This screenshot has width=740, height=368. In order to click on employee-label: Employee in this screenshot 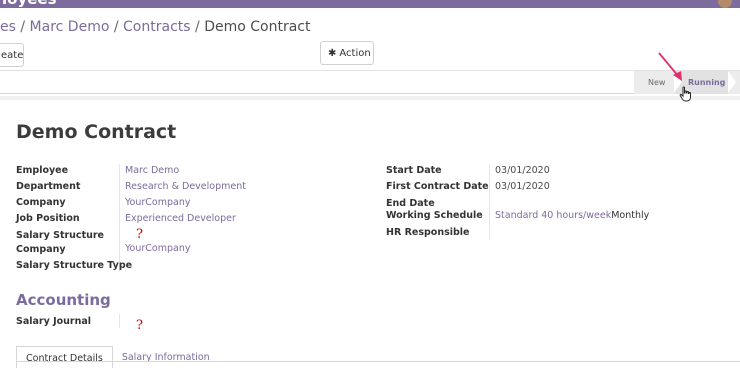, I will do `click(42, 170)`.